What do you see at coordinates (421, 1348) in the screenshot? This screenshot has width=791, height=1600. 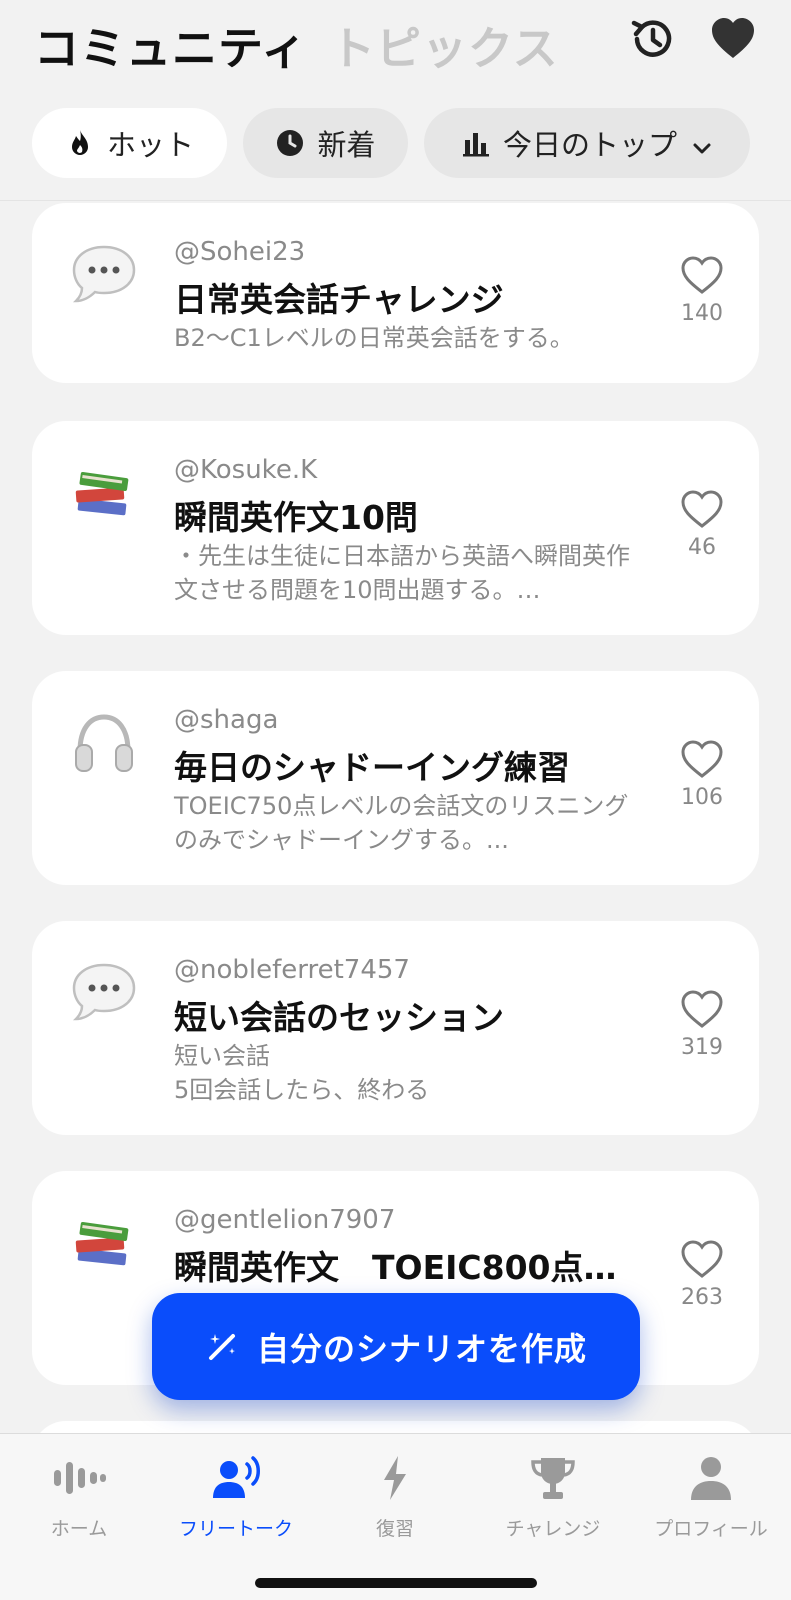 I see `create-scenario-label: 自分のシナリオを作成` at bounding box center [421, 1348].